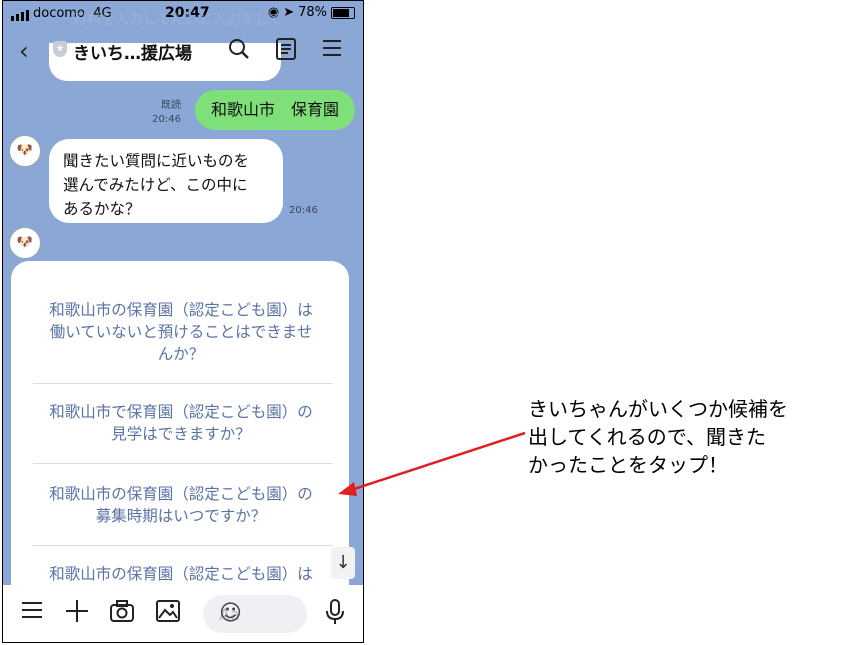 The height and width of the screenshot is (645, 844). What do you see at coordinates (32, 613) in the screenshot?
I see `menu-list-icon` at bounding box center [32, 613].